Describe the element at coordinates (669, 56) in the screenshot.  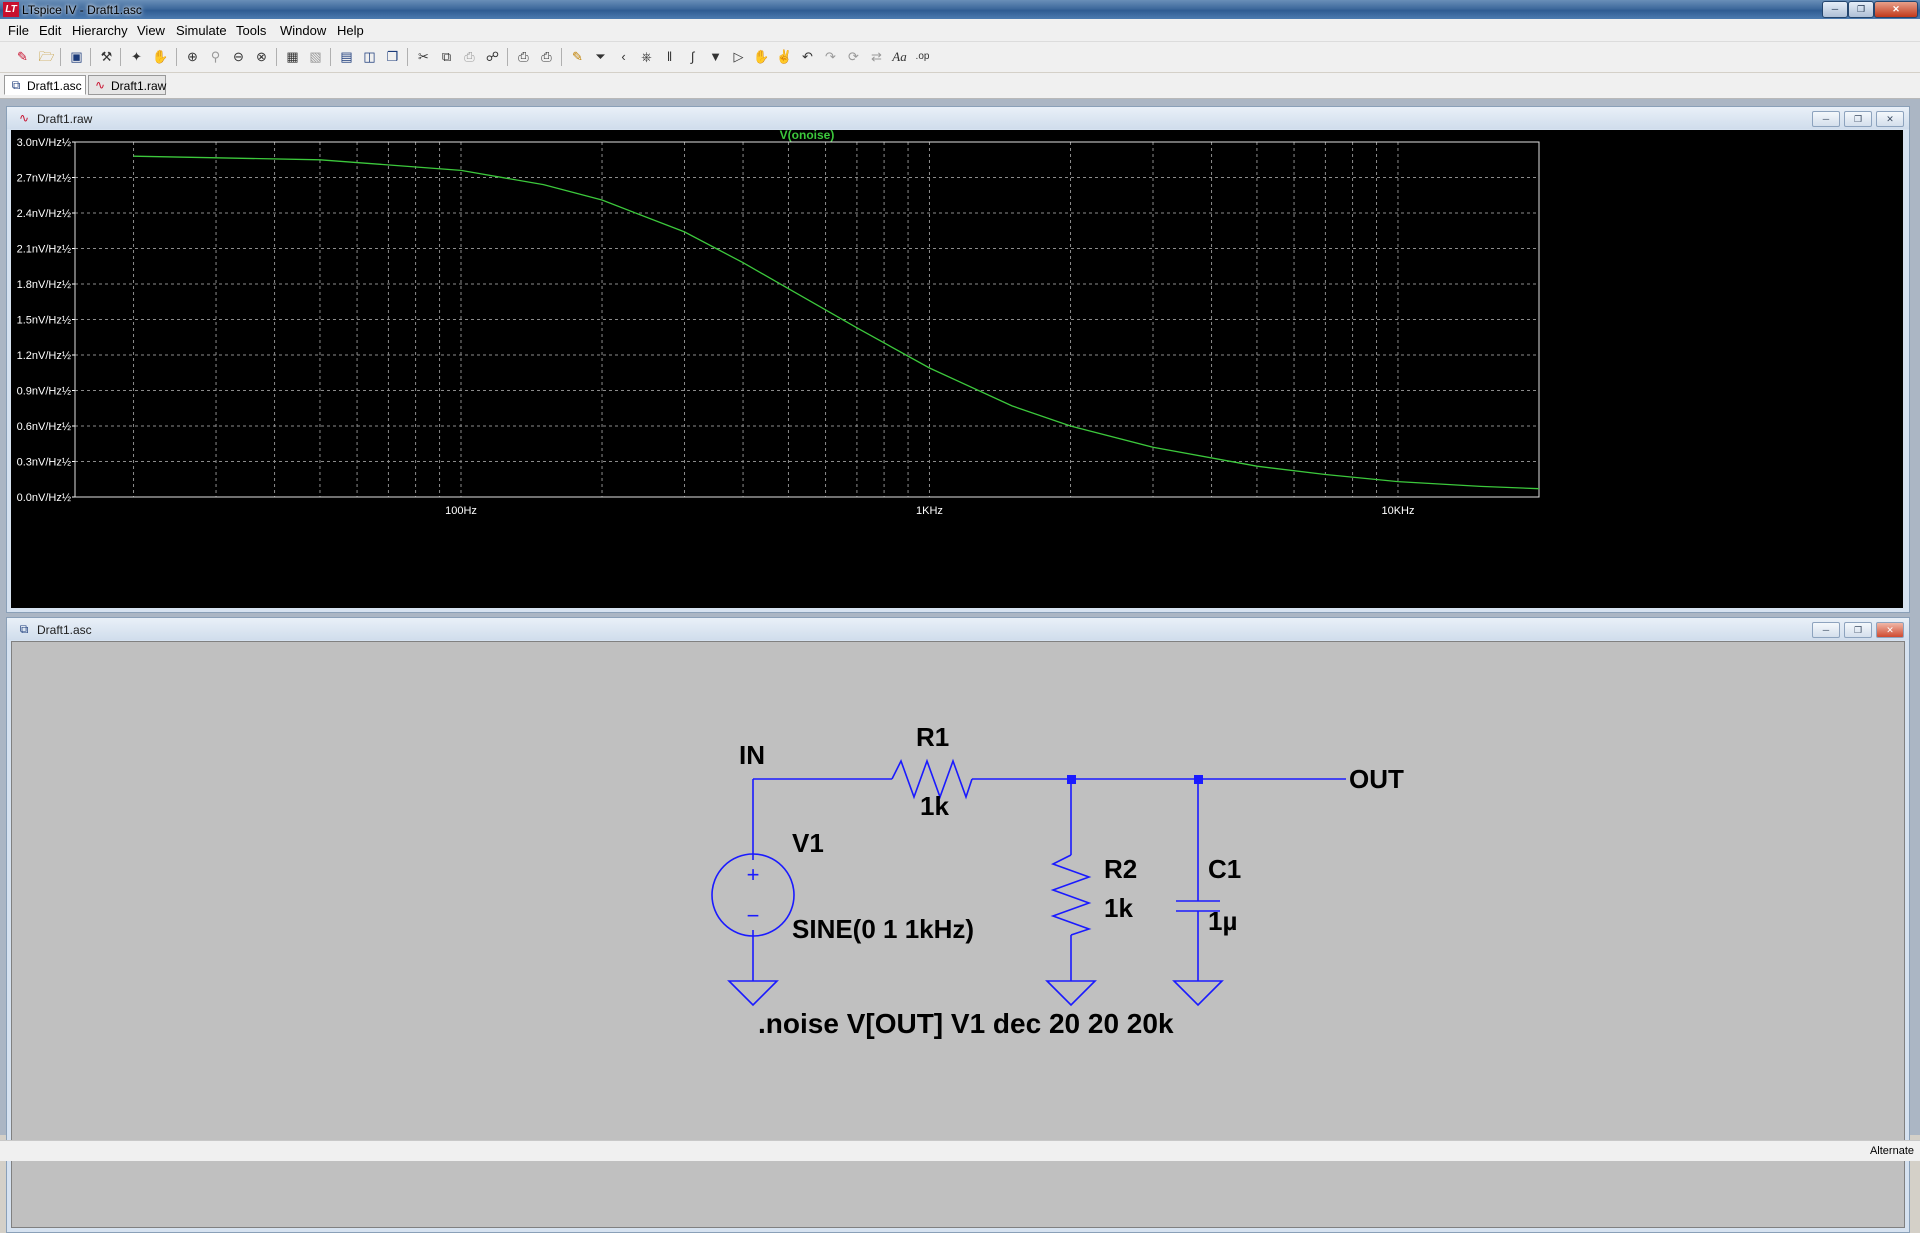
I see `capacitor-icon: ‖` at that location.